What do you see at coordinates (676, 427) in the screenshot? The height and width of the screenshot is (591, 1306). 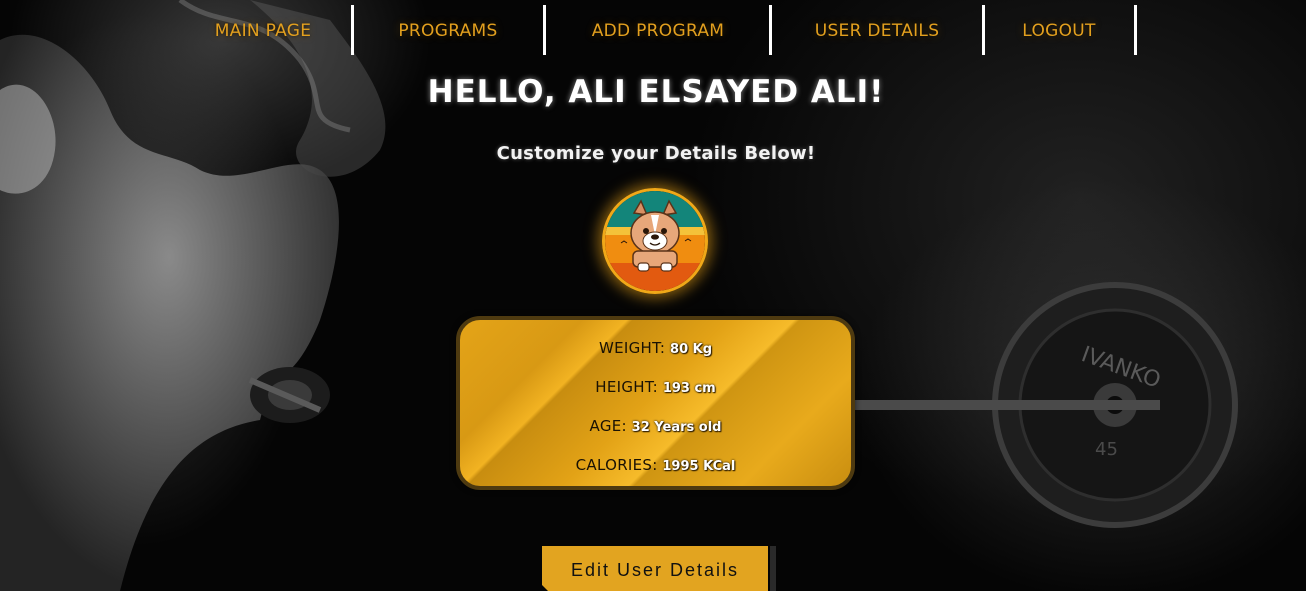 I see `age-value: 32 Years old` at bounding box center [676, 427].